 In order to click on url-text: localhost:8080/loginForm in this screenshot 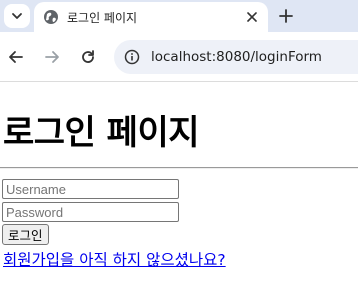, I will do `click(236, 57)`.